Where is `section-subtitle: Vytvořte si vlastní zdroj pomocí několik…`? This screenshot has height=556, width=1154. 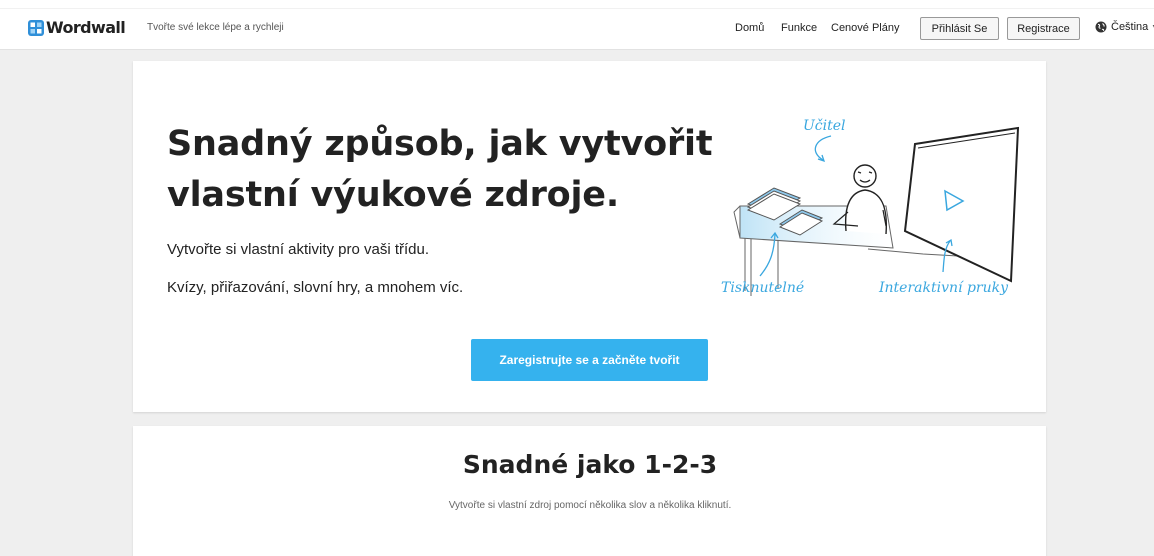 section-subtitle: Vytvořte si vlastní zdroj pomocí několik… is located at coordinates (590, 505).